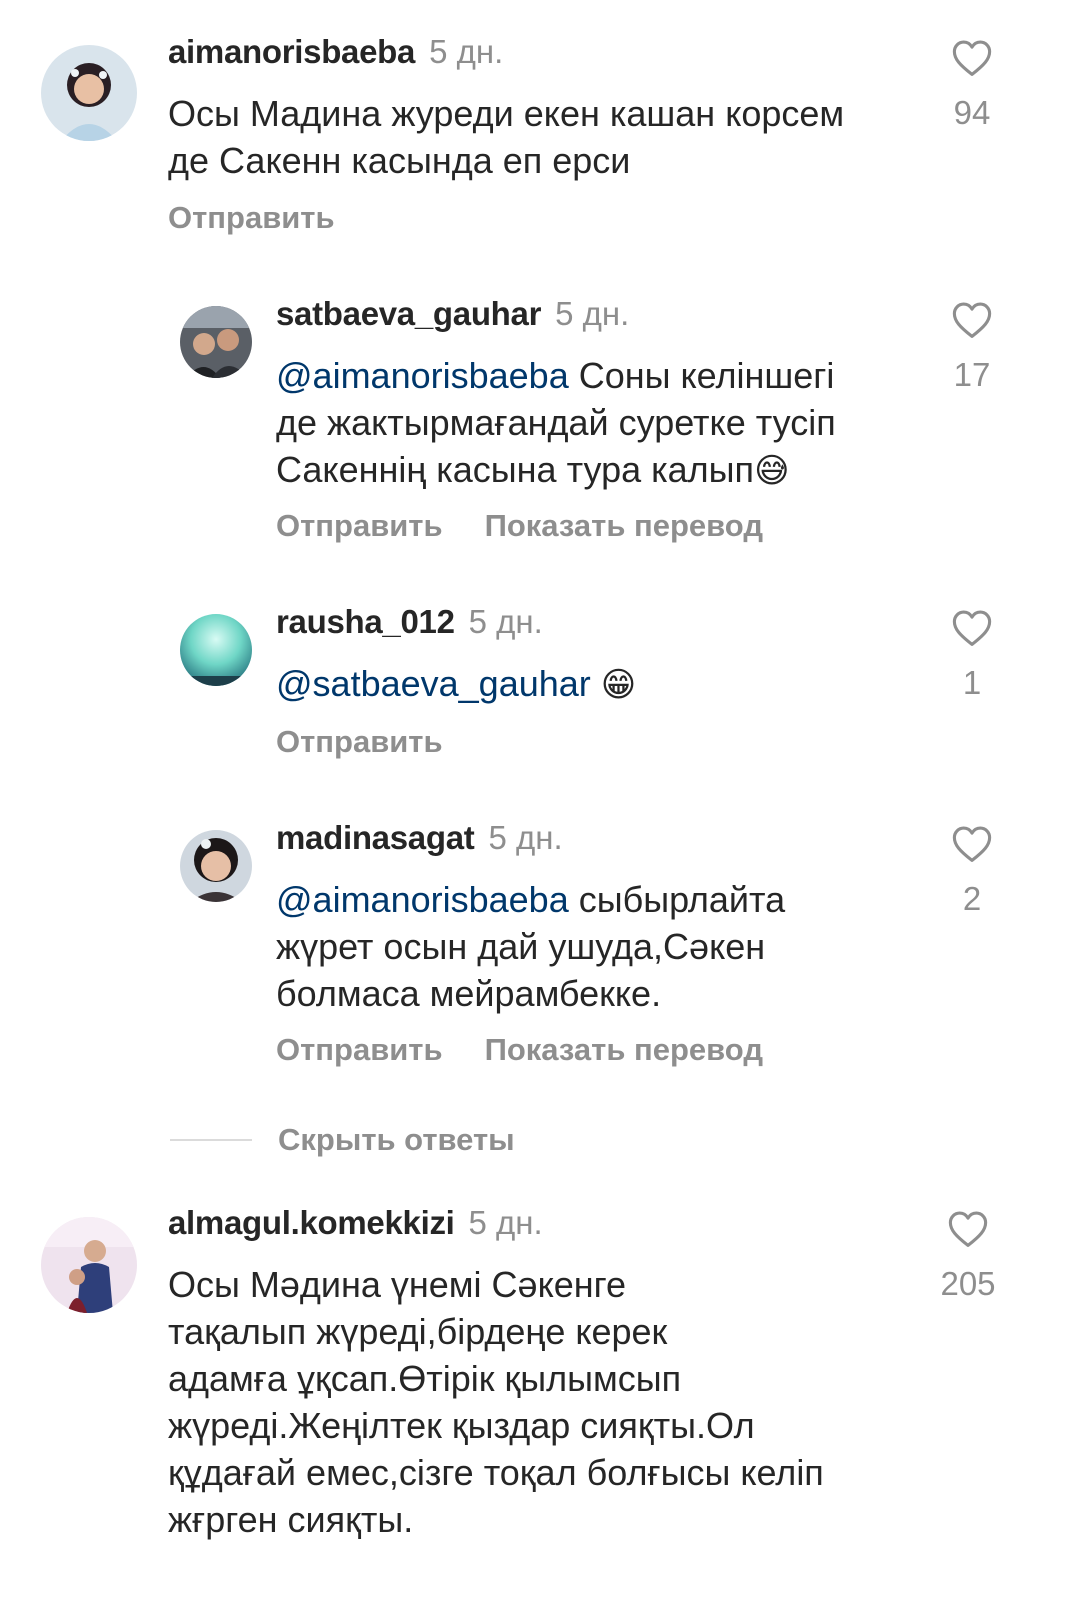  Describe the element at coordinates (408, 313) in the screenshot. I see `username: satbaeva_gauhar` at that location.